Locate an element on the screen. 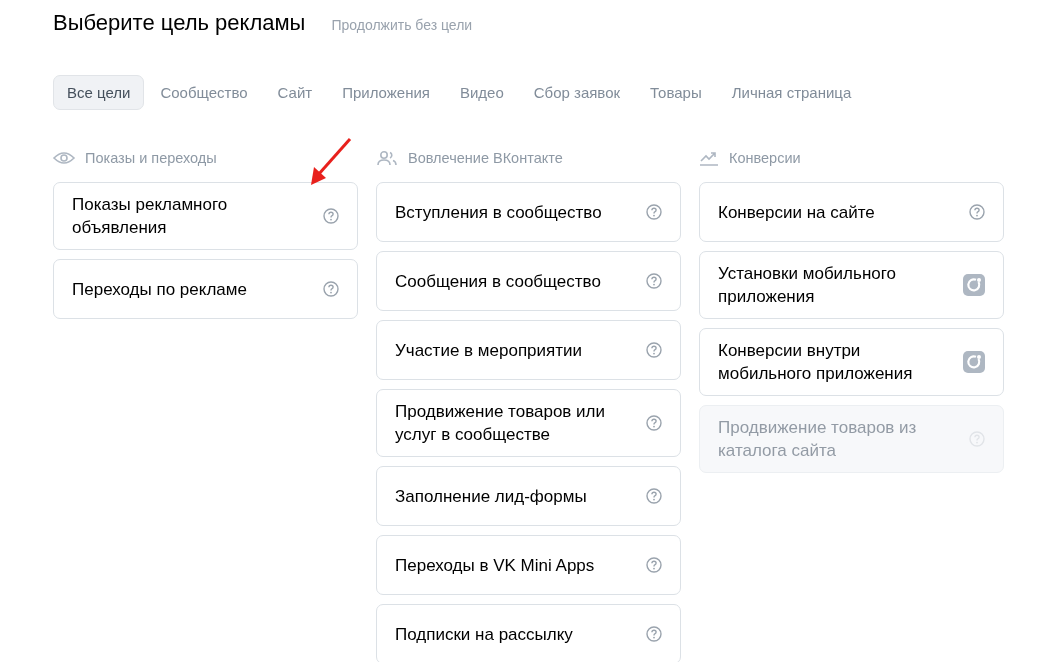 The height and width of the screenshot is (662, 1046). tab: Все цели is located at coordinates (99, 92).